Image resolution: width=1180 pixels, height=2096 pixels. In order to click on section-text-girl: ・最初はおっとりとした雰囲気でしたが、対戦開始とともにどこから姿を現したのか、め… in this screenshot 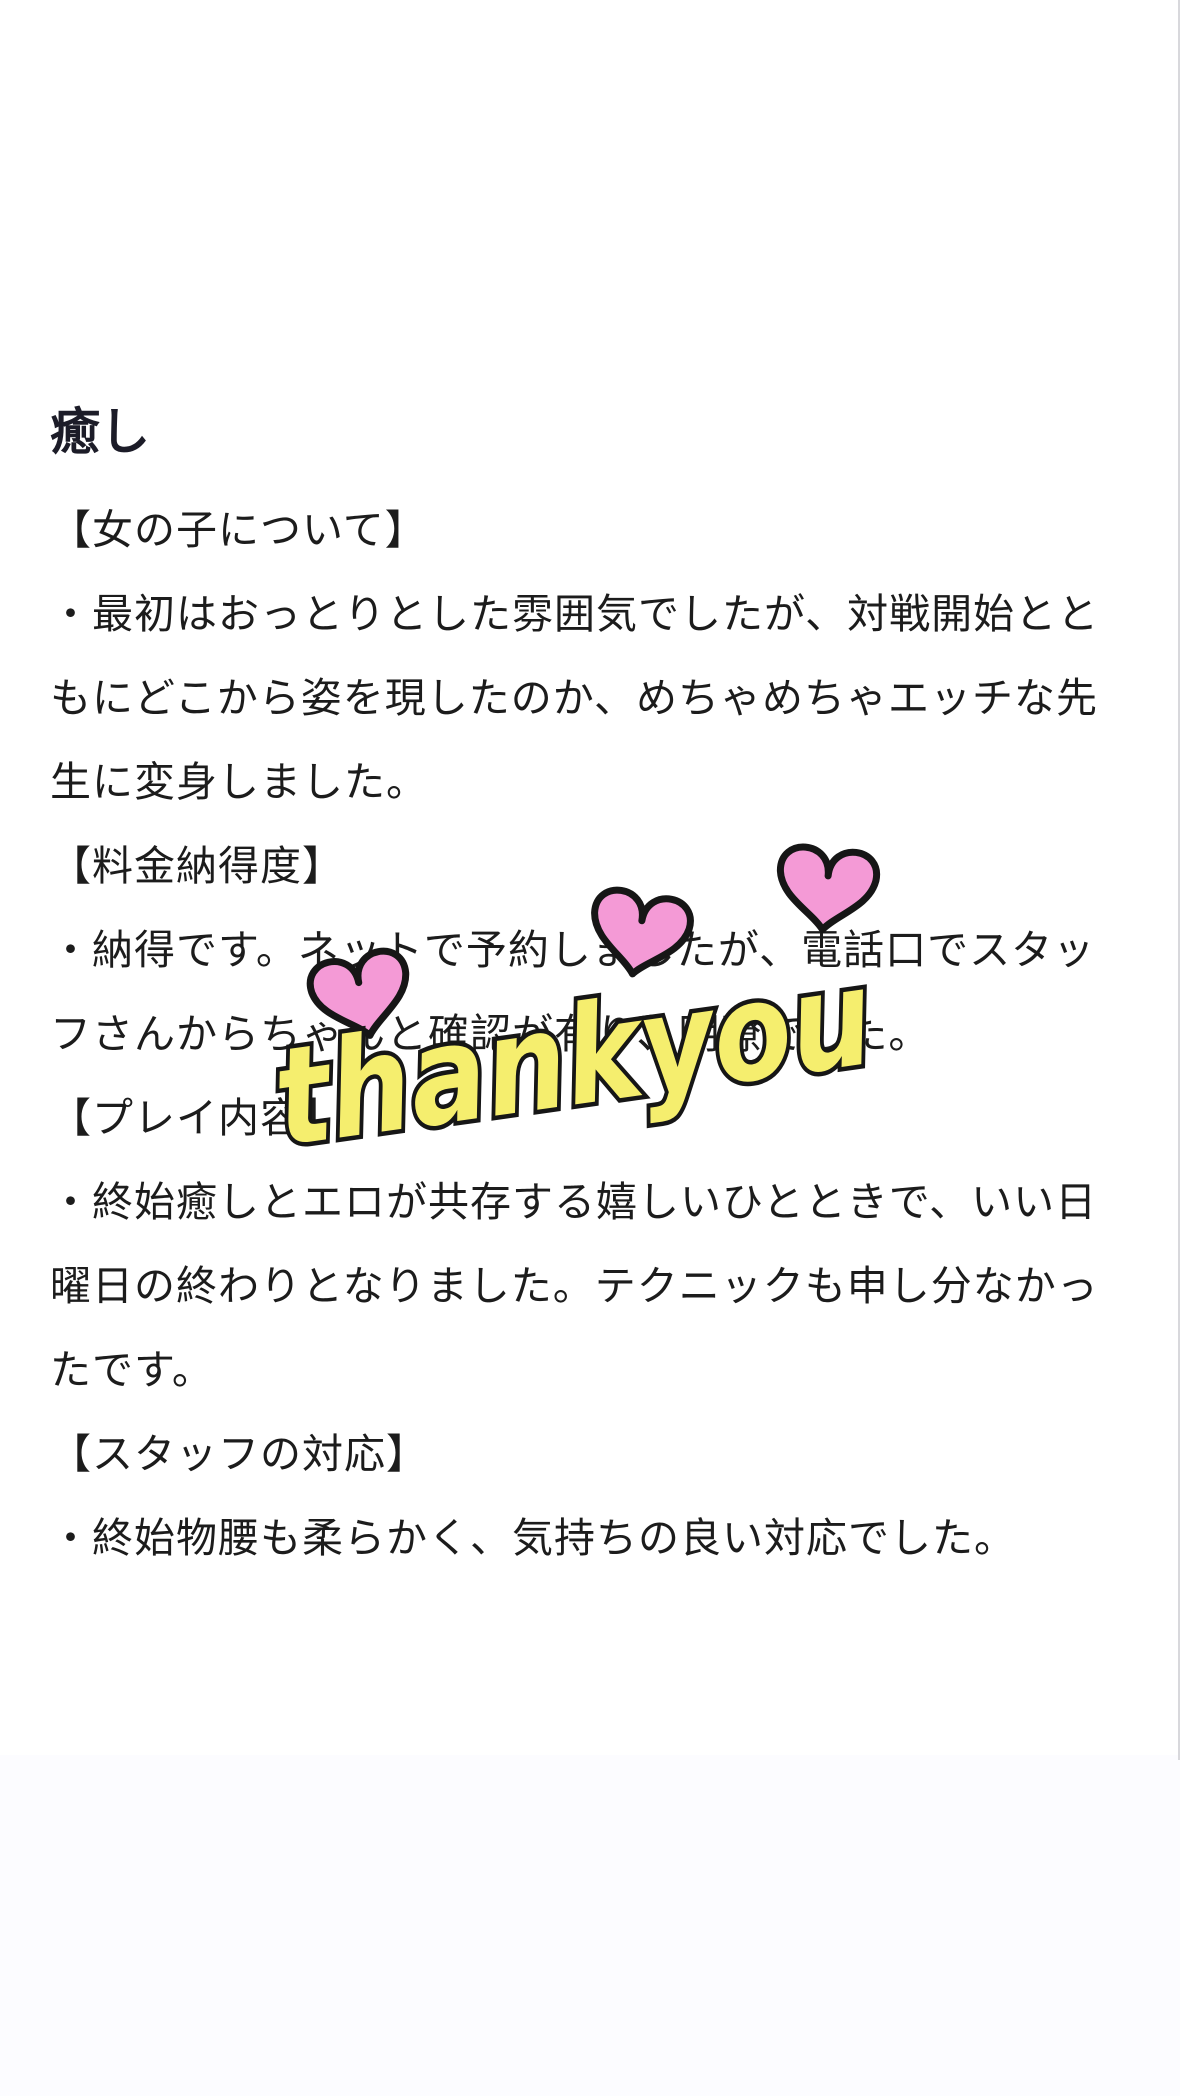, I will do `click(575, 698)`.